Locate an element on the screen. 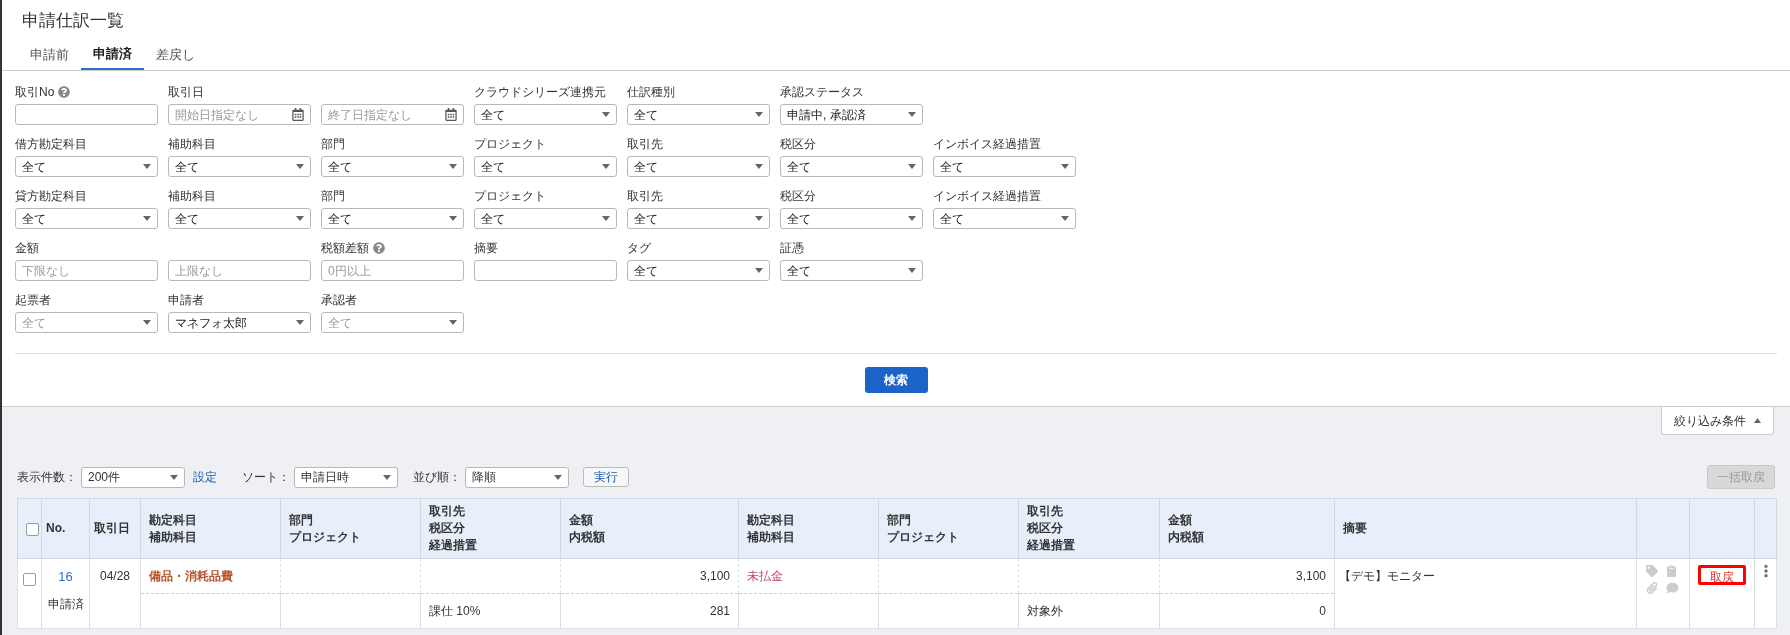 This screenshot has width=1790, height=635. comment-icon is located at coordinates (1672, 588).